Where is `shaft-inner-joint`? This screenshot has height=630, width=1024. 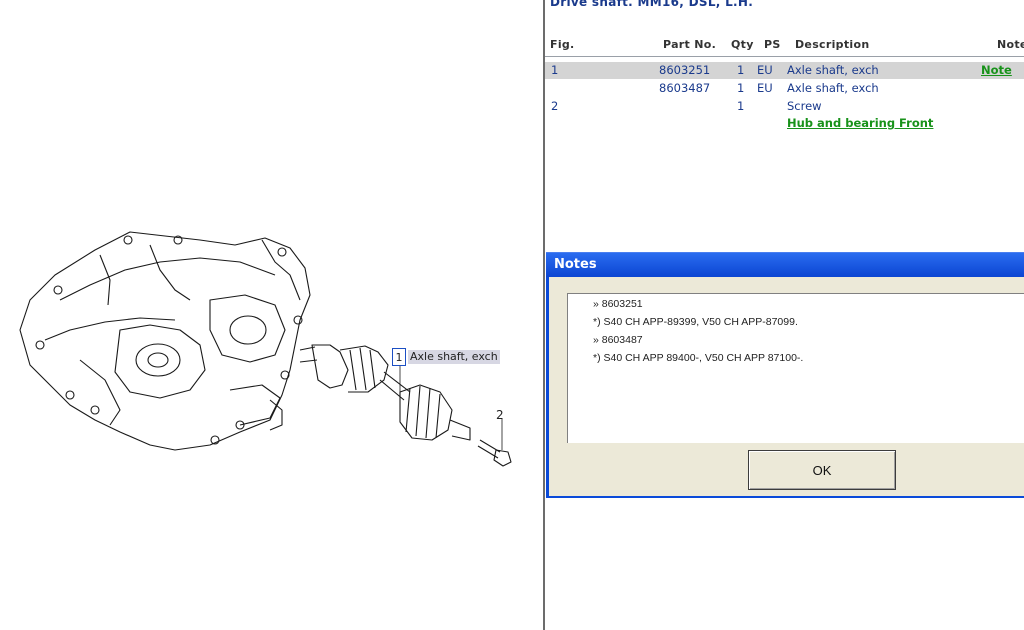 shaft-inner-joint is located at coordinates (330, 366).